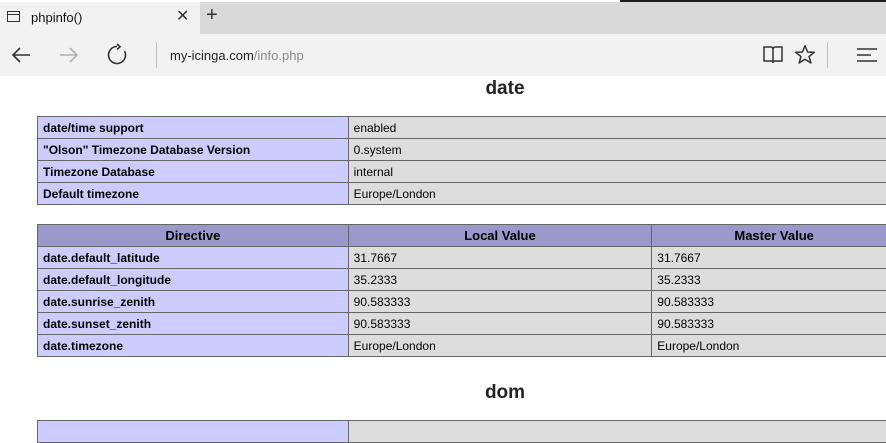 This screenshot has height=443, width=886. What do you see at coordinates (193, 194) in the screenshot?
I see `info-name: Default timezone` at bounding box center [193, 194].